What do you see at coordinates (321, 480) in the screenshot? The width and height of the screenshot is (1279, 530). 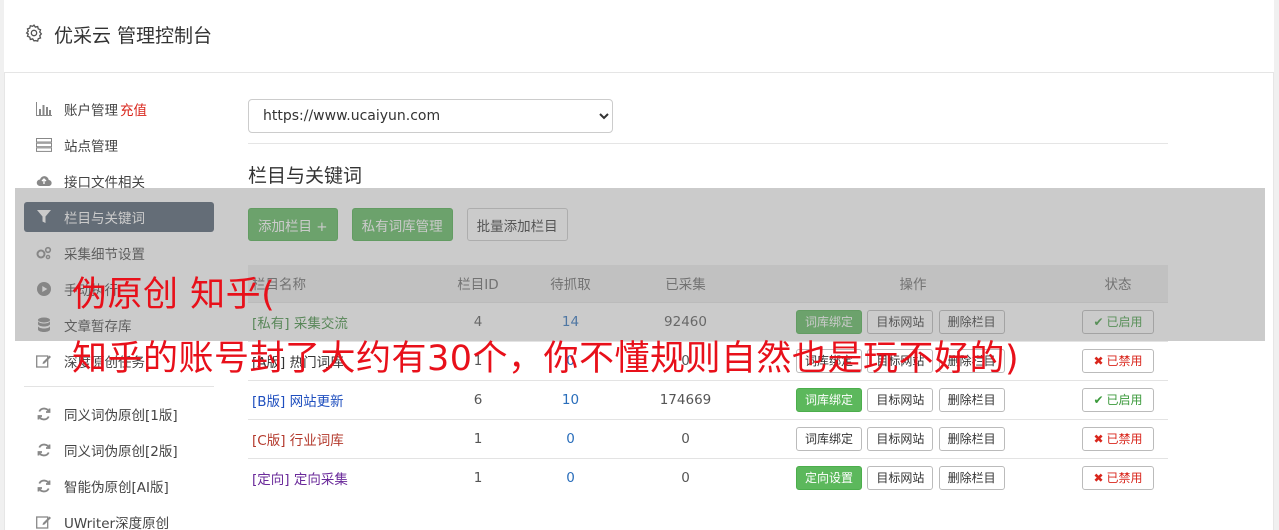 I see `column-name-link: 定向采集` at bounding box center [321, 480].